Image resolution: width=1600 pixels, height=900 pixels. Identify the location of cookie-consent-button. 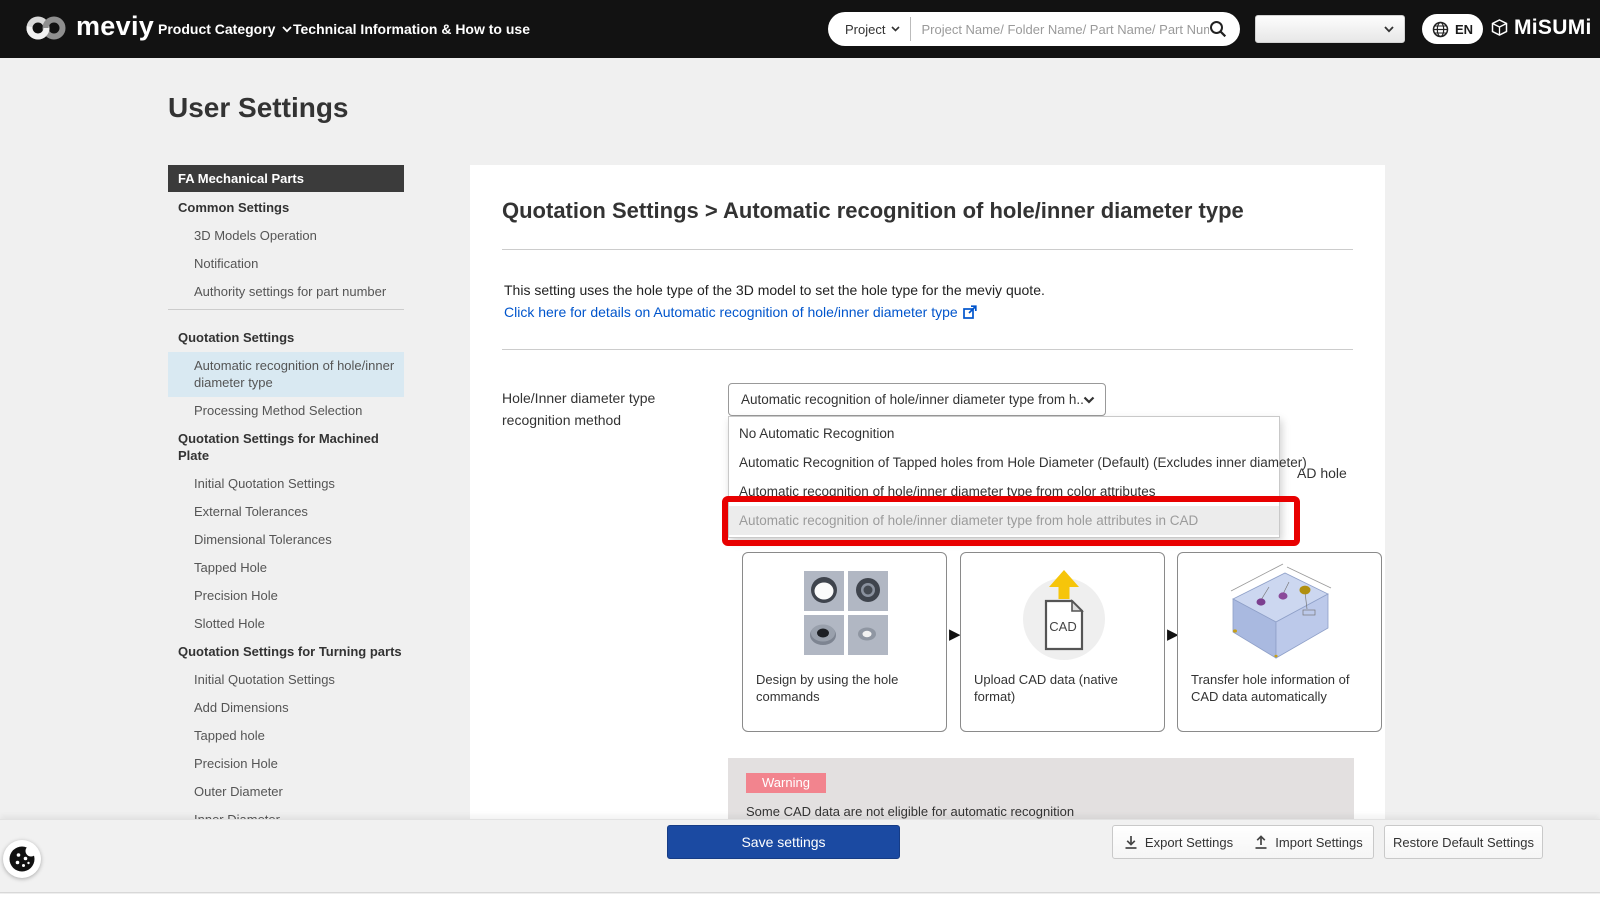
(22, 859).